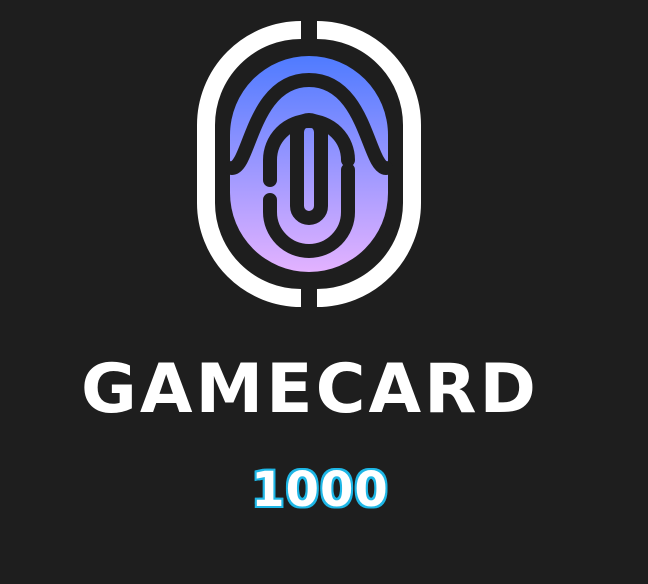 This screenshot has width=648, height=584. I want to click on brand-name: GAMECARD, so click(310, 389).